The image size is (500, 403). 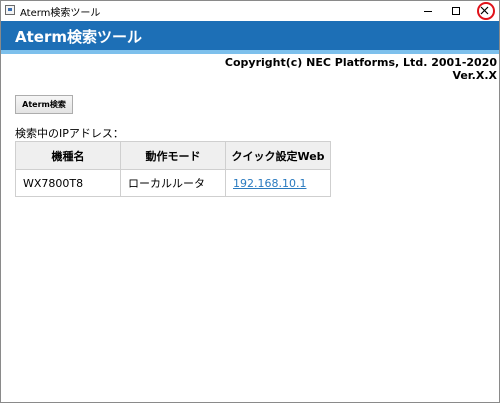 I want to click on title-bar: Aterm検索ツール, so click(x=250, y=11).